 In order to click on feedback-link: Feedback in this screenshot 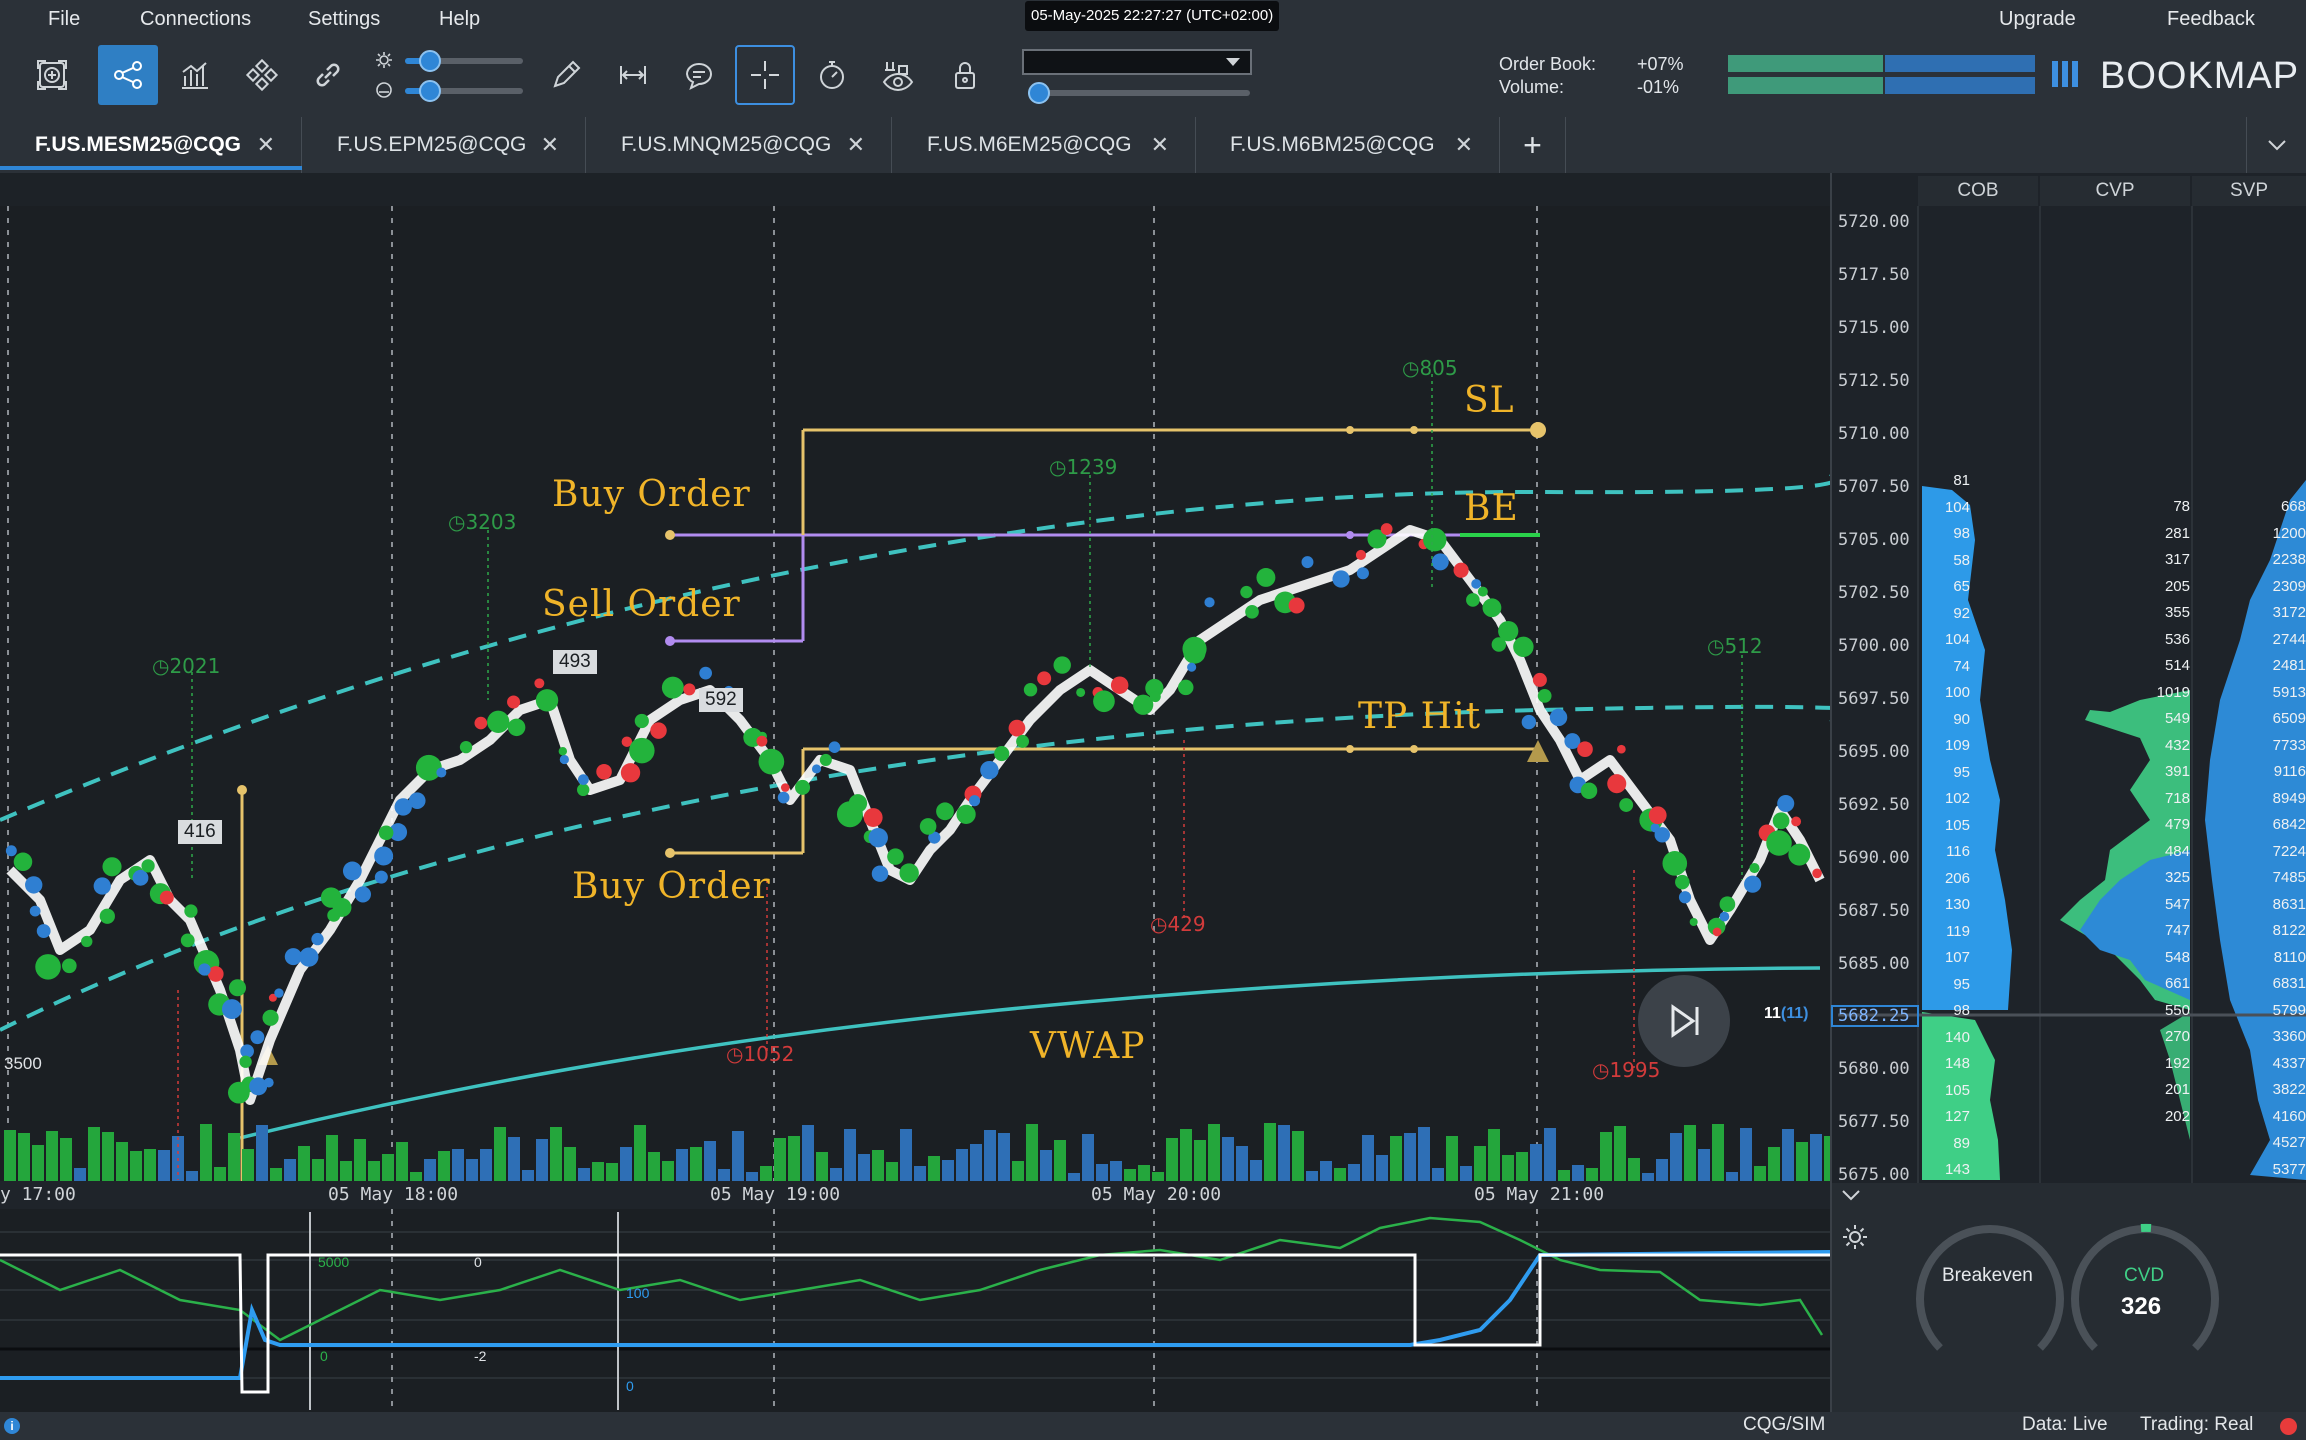, I will do `click(2211, 19)`.